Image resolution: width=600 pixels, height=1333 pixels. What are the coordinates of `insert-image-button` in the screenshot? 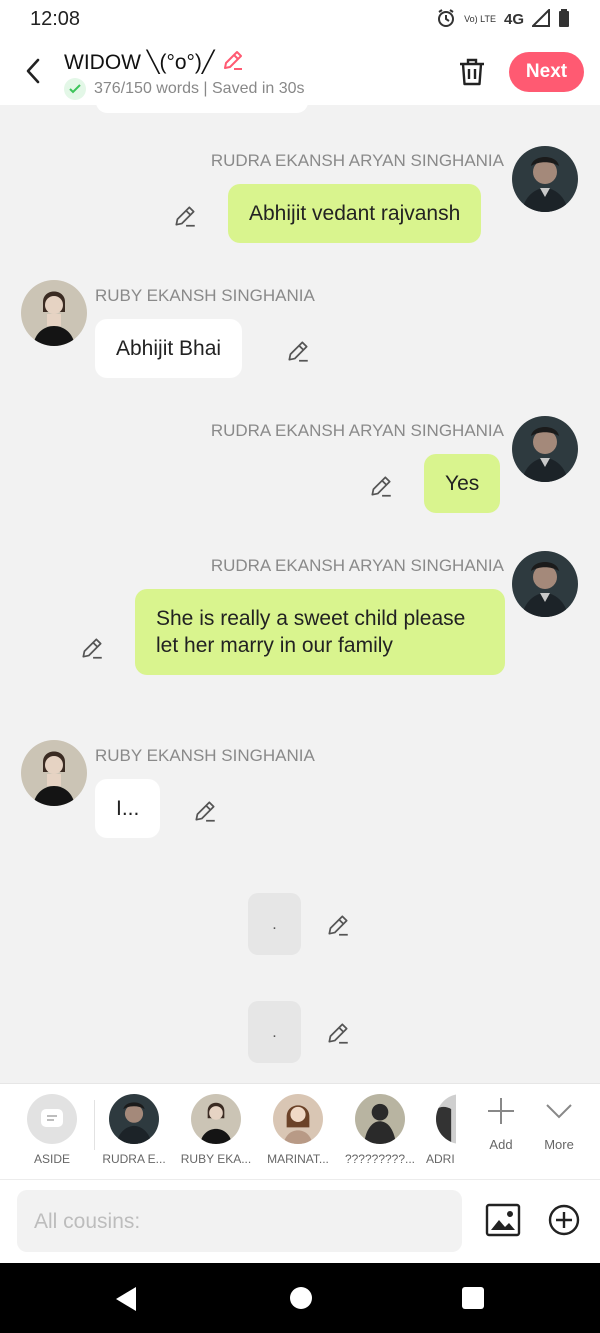 It's located at (503, 1220).